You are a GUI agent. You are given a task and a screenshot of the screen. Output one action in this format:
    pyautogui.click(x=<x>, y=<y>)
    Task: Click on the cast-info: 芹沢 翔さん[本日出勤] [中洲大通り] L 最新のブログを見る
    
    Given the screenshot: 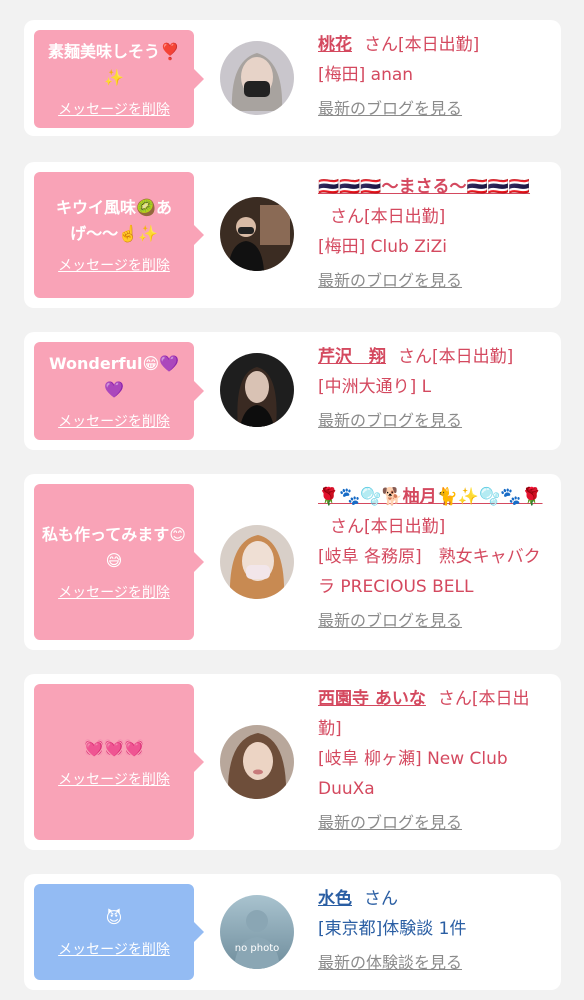 What is the action you would take?
    pyautogui.click(x=434, y=389)
    